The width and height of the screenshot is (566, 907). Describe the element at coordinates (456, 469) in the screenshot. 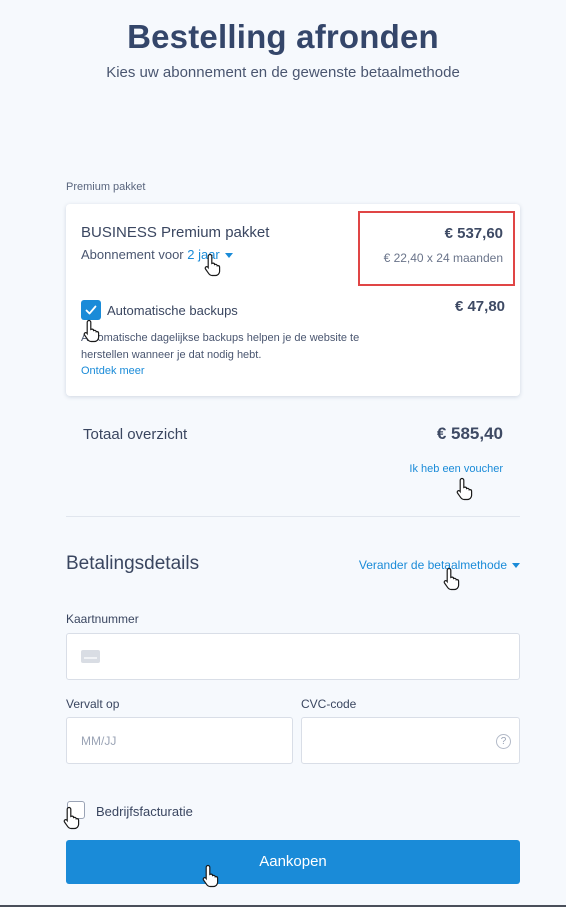

I see `voucher-link: Ik heb een voucher` at that location.